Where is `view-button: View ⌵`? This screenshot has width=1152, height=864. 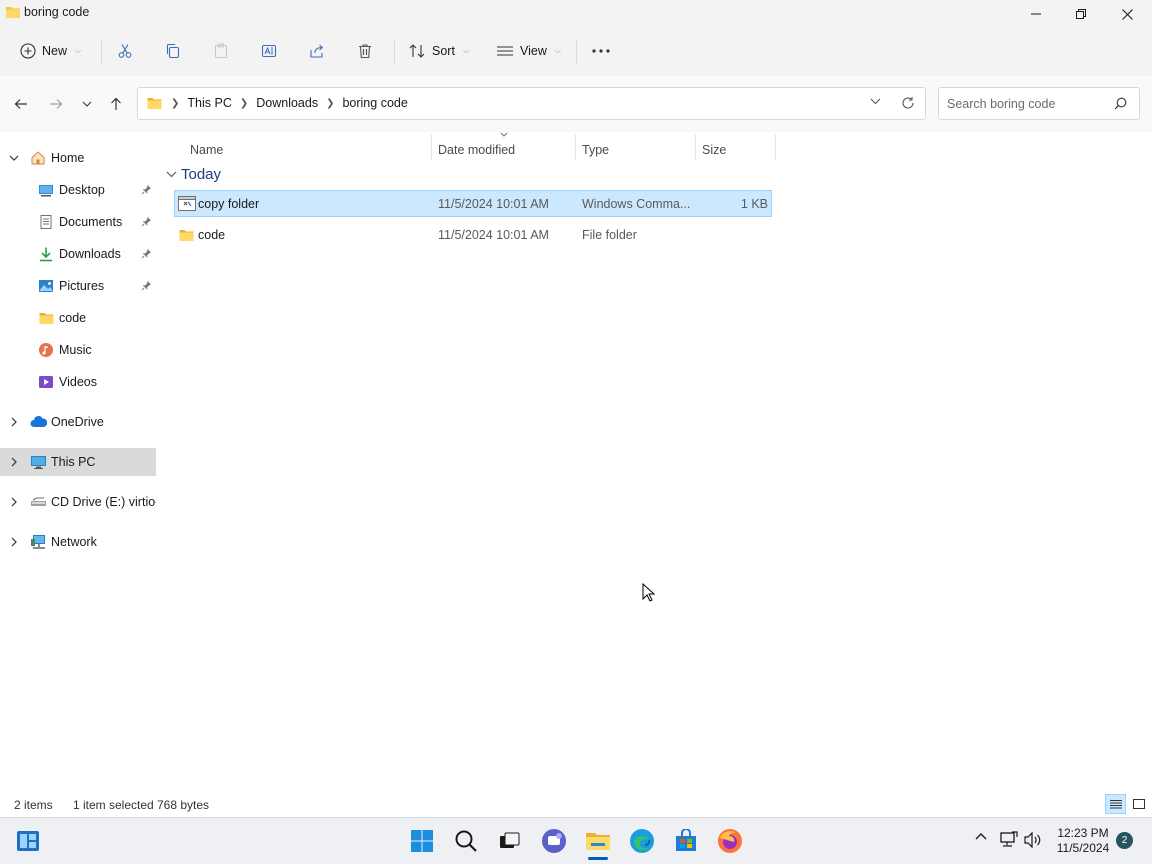 view-button: View ⌵ is located at coordinates (528, 51).